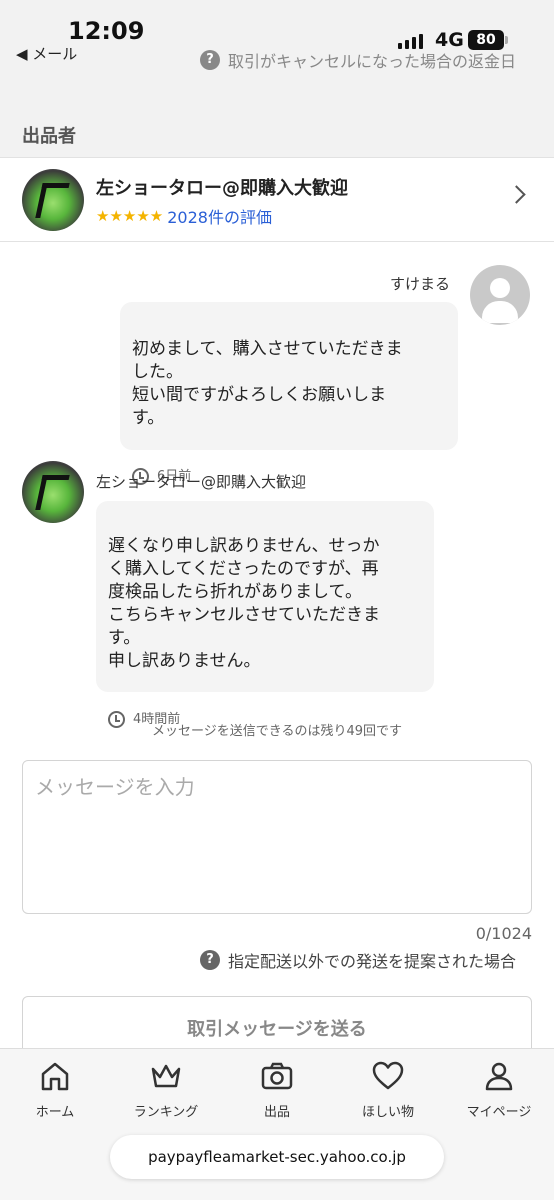 The height and width of the screenshot is (1200, 554). What do you see at coordinates (506, 40) in the screenshot?
I see `battery-tip` at bounding box center [506, 40].